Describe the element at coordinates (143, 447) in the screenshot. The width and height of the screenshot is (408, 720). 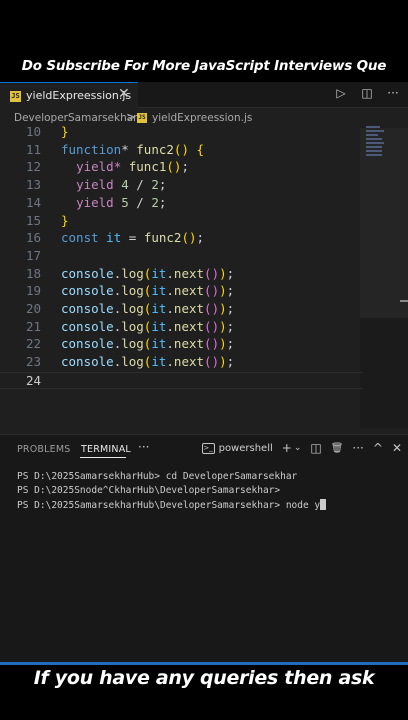
I see `panel-more-icon: ···` at that location.